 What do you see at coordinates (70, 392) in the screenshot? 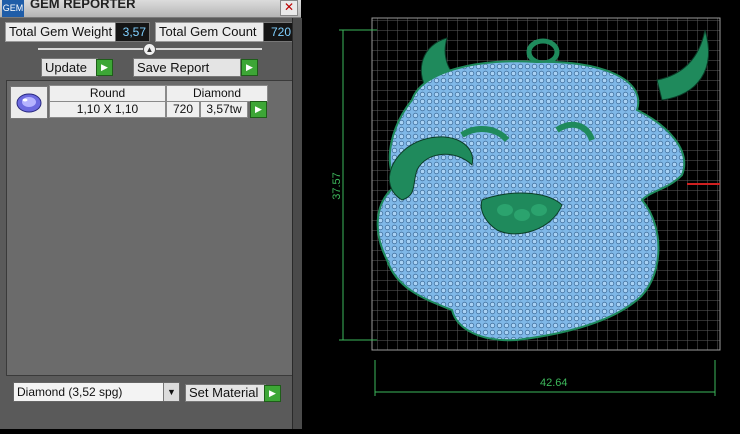
I see `material-select-value: Diamond (3,52 spg)` at bounding box center [70, 392].